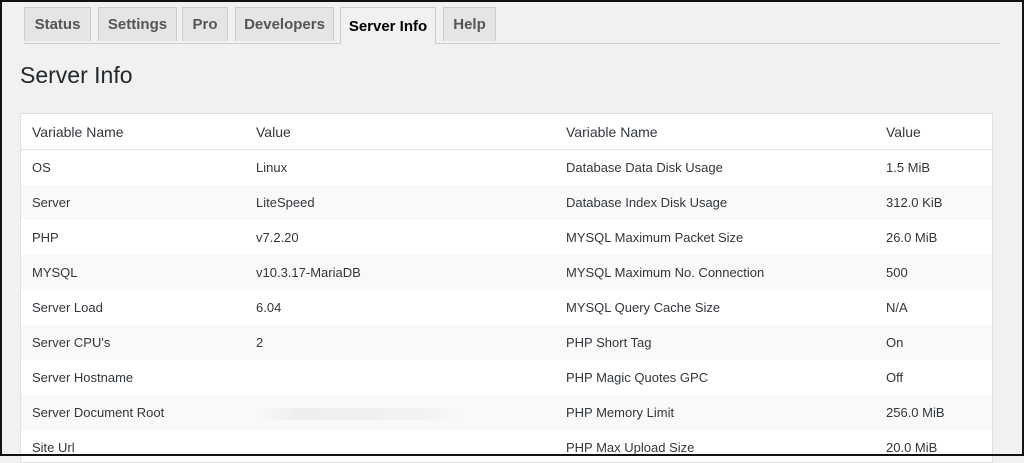  Describe the element at coordinates (895, 377) in the screenshot. I see `value-cell: Off` at that location.